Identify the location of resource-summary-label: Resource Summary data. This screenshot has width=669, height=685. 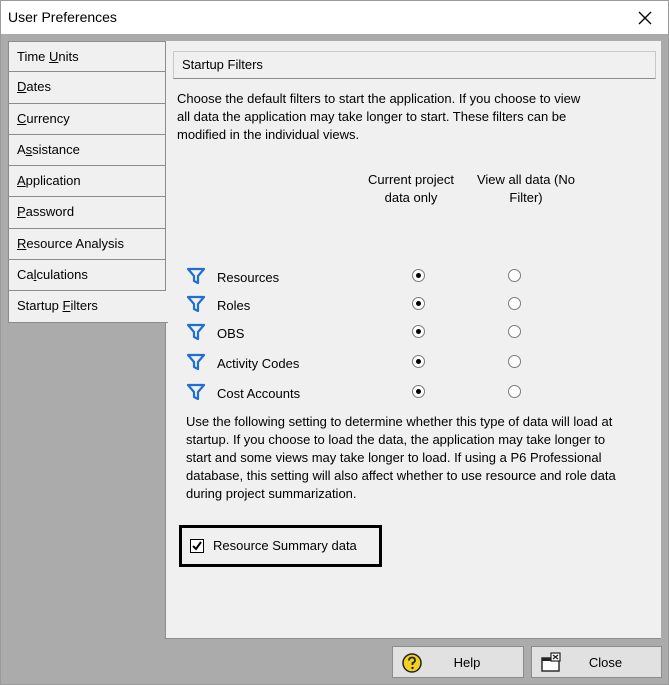
(285, 545).